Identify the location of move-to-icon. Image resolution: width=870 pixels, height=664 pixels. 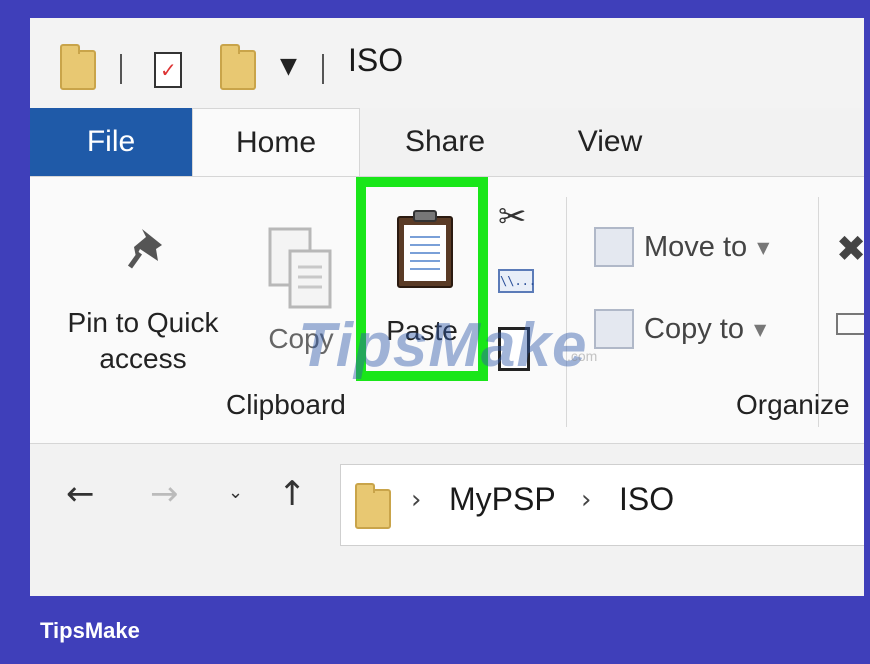
(614, 247).